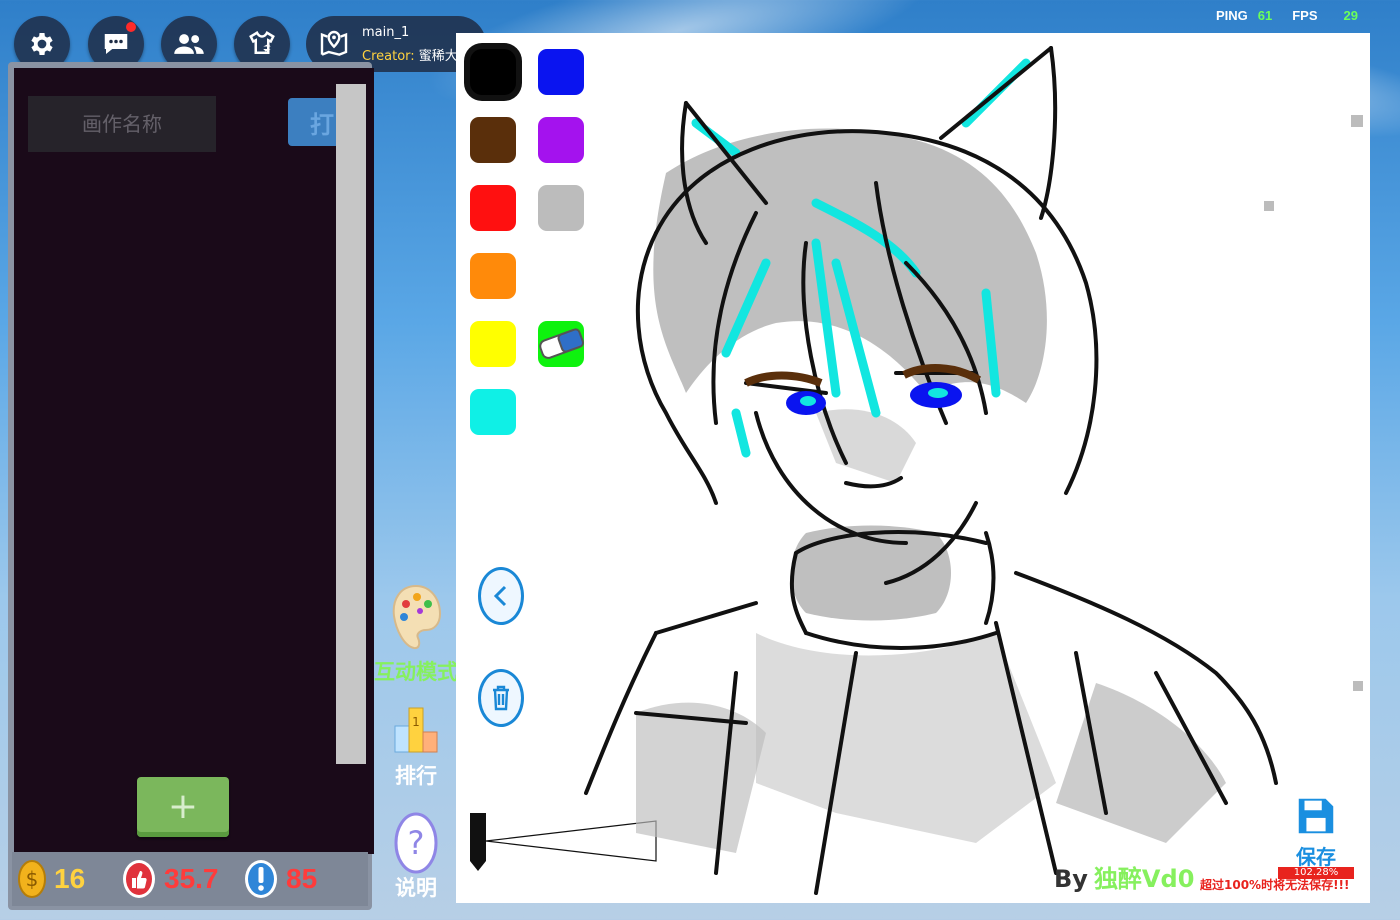  I want to click on palette-icon, so click(417, 617).